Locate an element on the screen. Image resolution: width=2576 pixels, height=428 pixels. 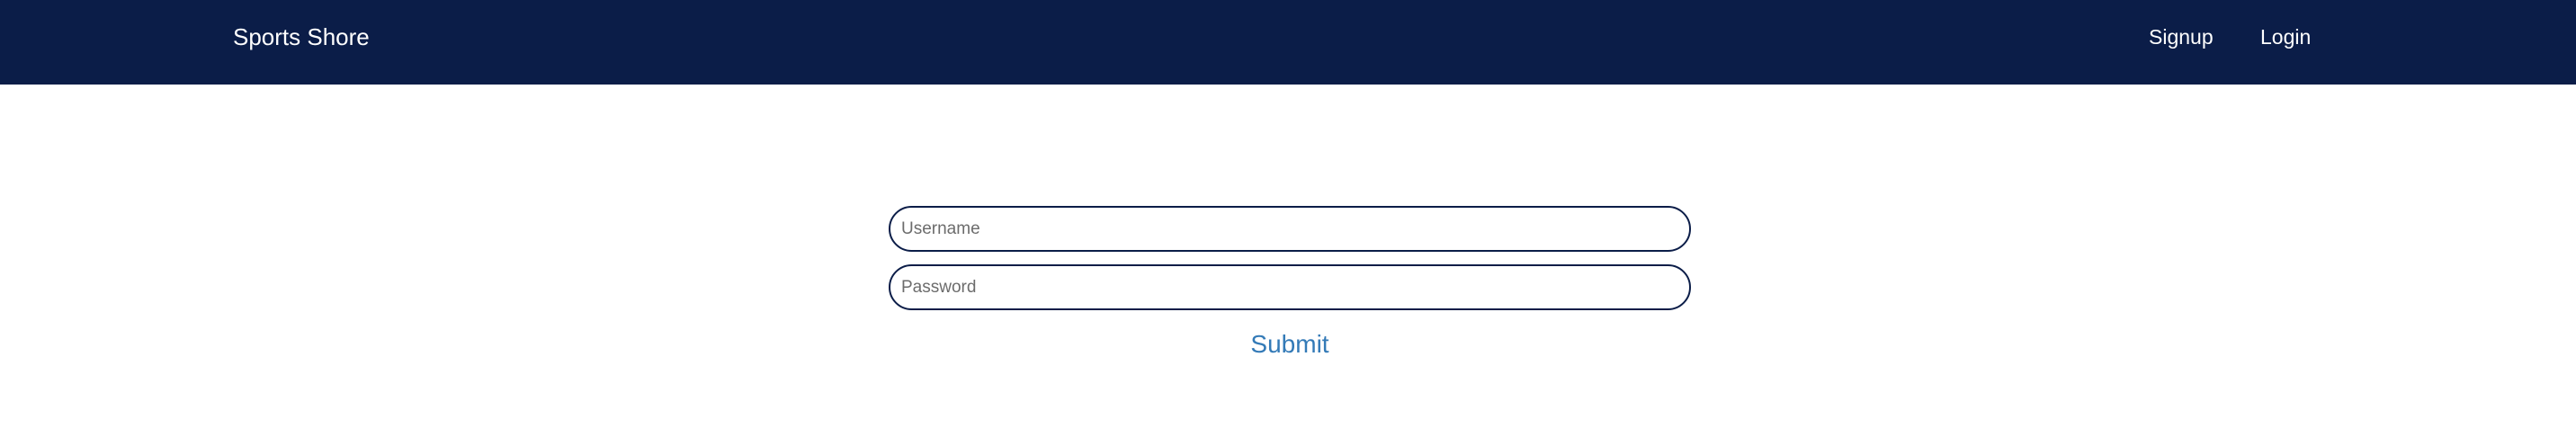
brand-link: Sports Shore is located at coordinates (301, 37).